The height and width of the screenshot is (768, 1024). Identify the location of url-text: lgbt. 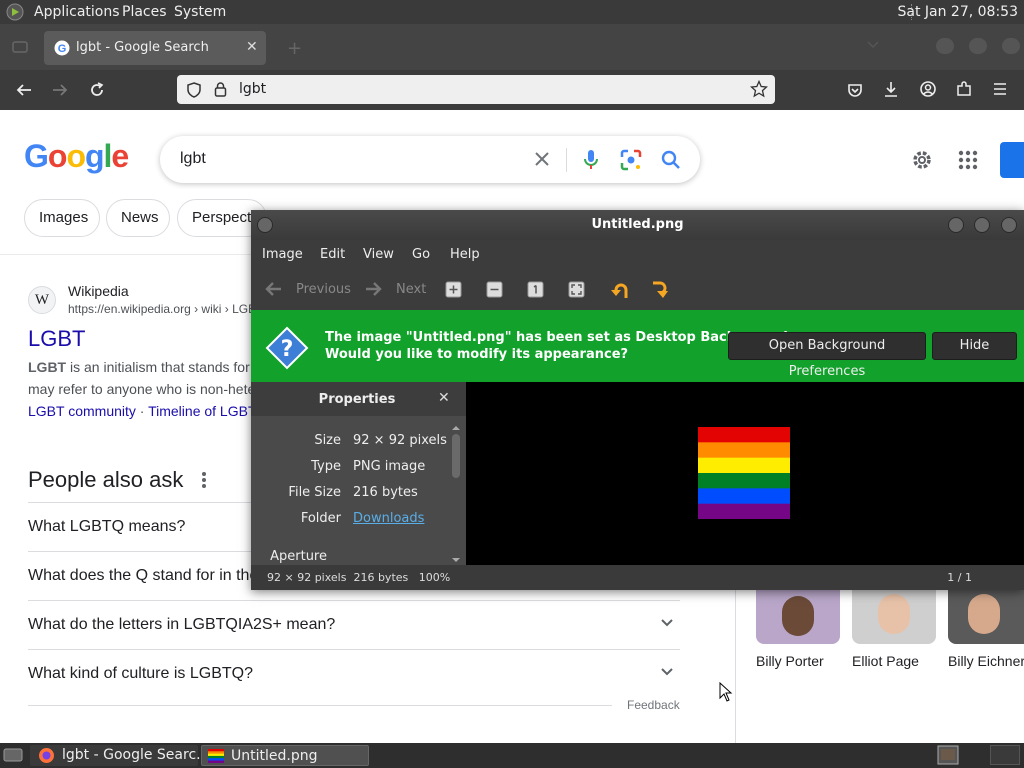
(252, 89).